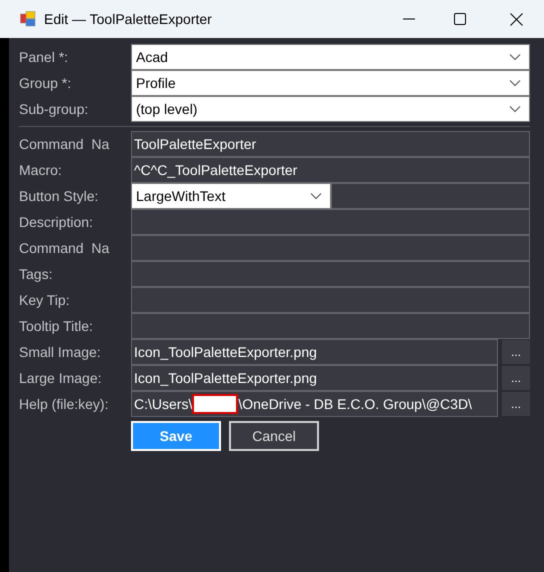  I want to click on field-label: Panel *:, so click(44, 57).